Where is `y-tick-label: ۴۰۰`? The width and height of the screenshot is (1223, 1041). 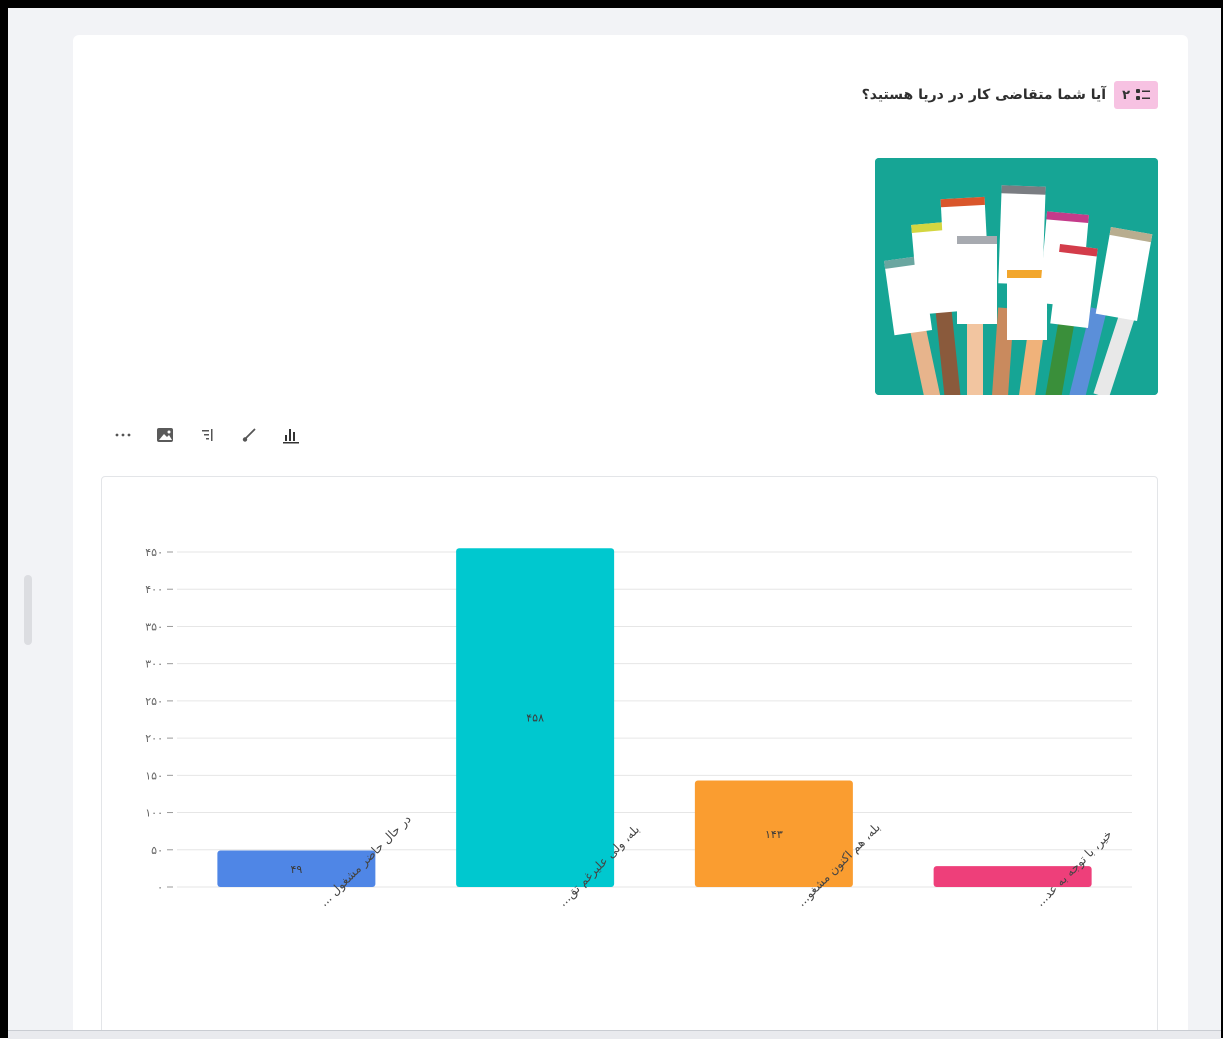 y-tick-label: ۴۰۰ is located at coordinates (154, 589).